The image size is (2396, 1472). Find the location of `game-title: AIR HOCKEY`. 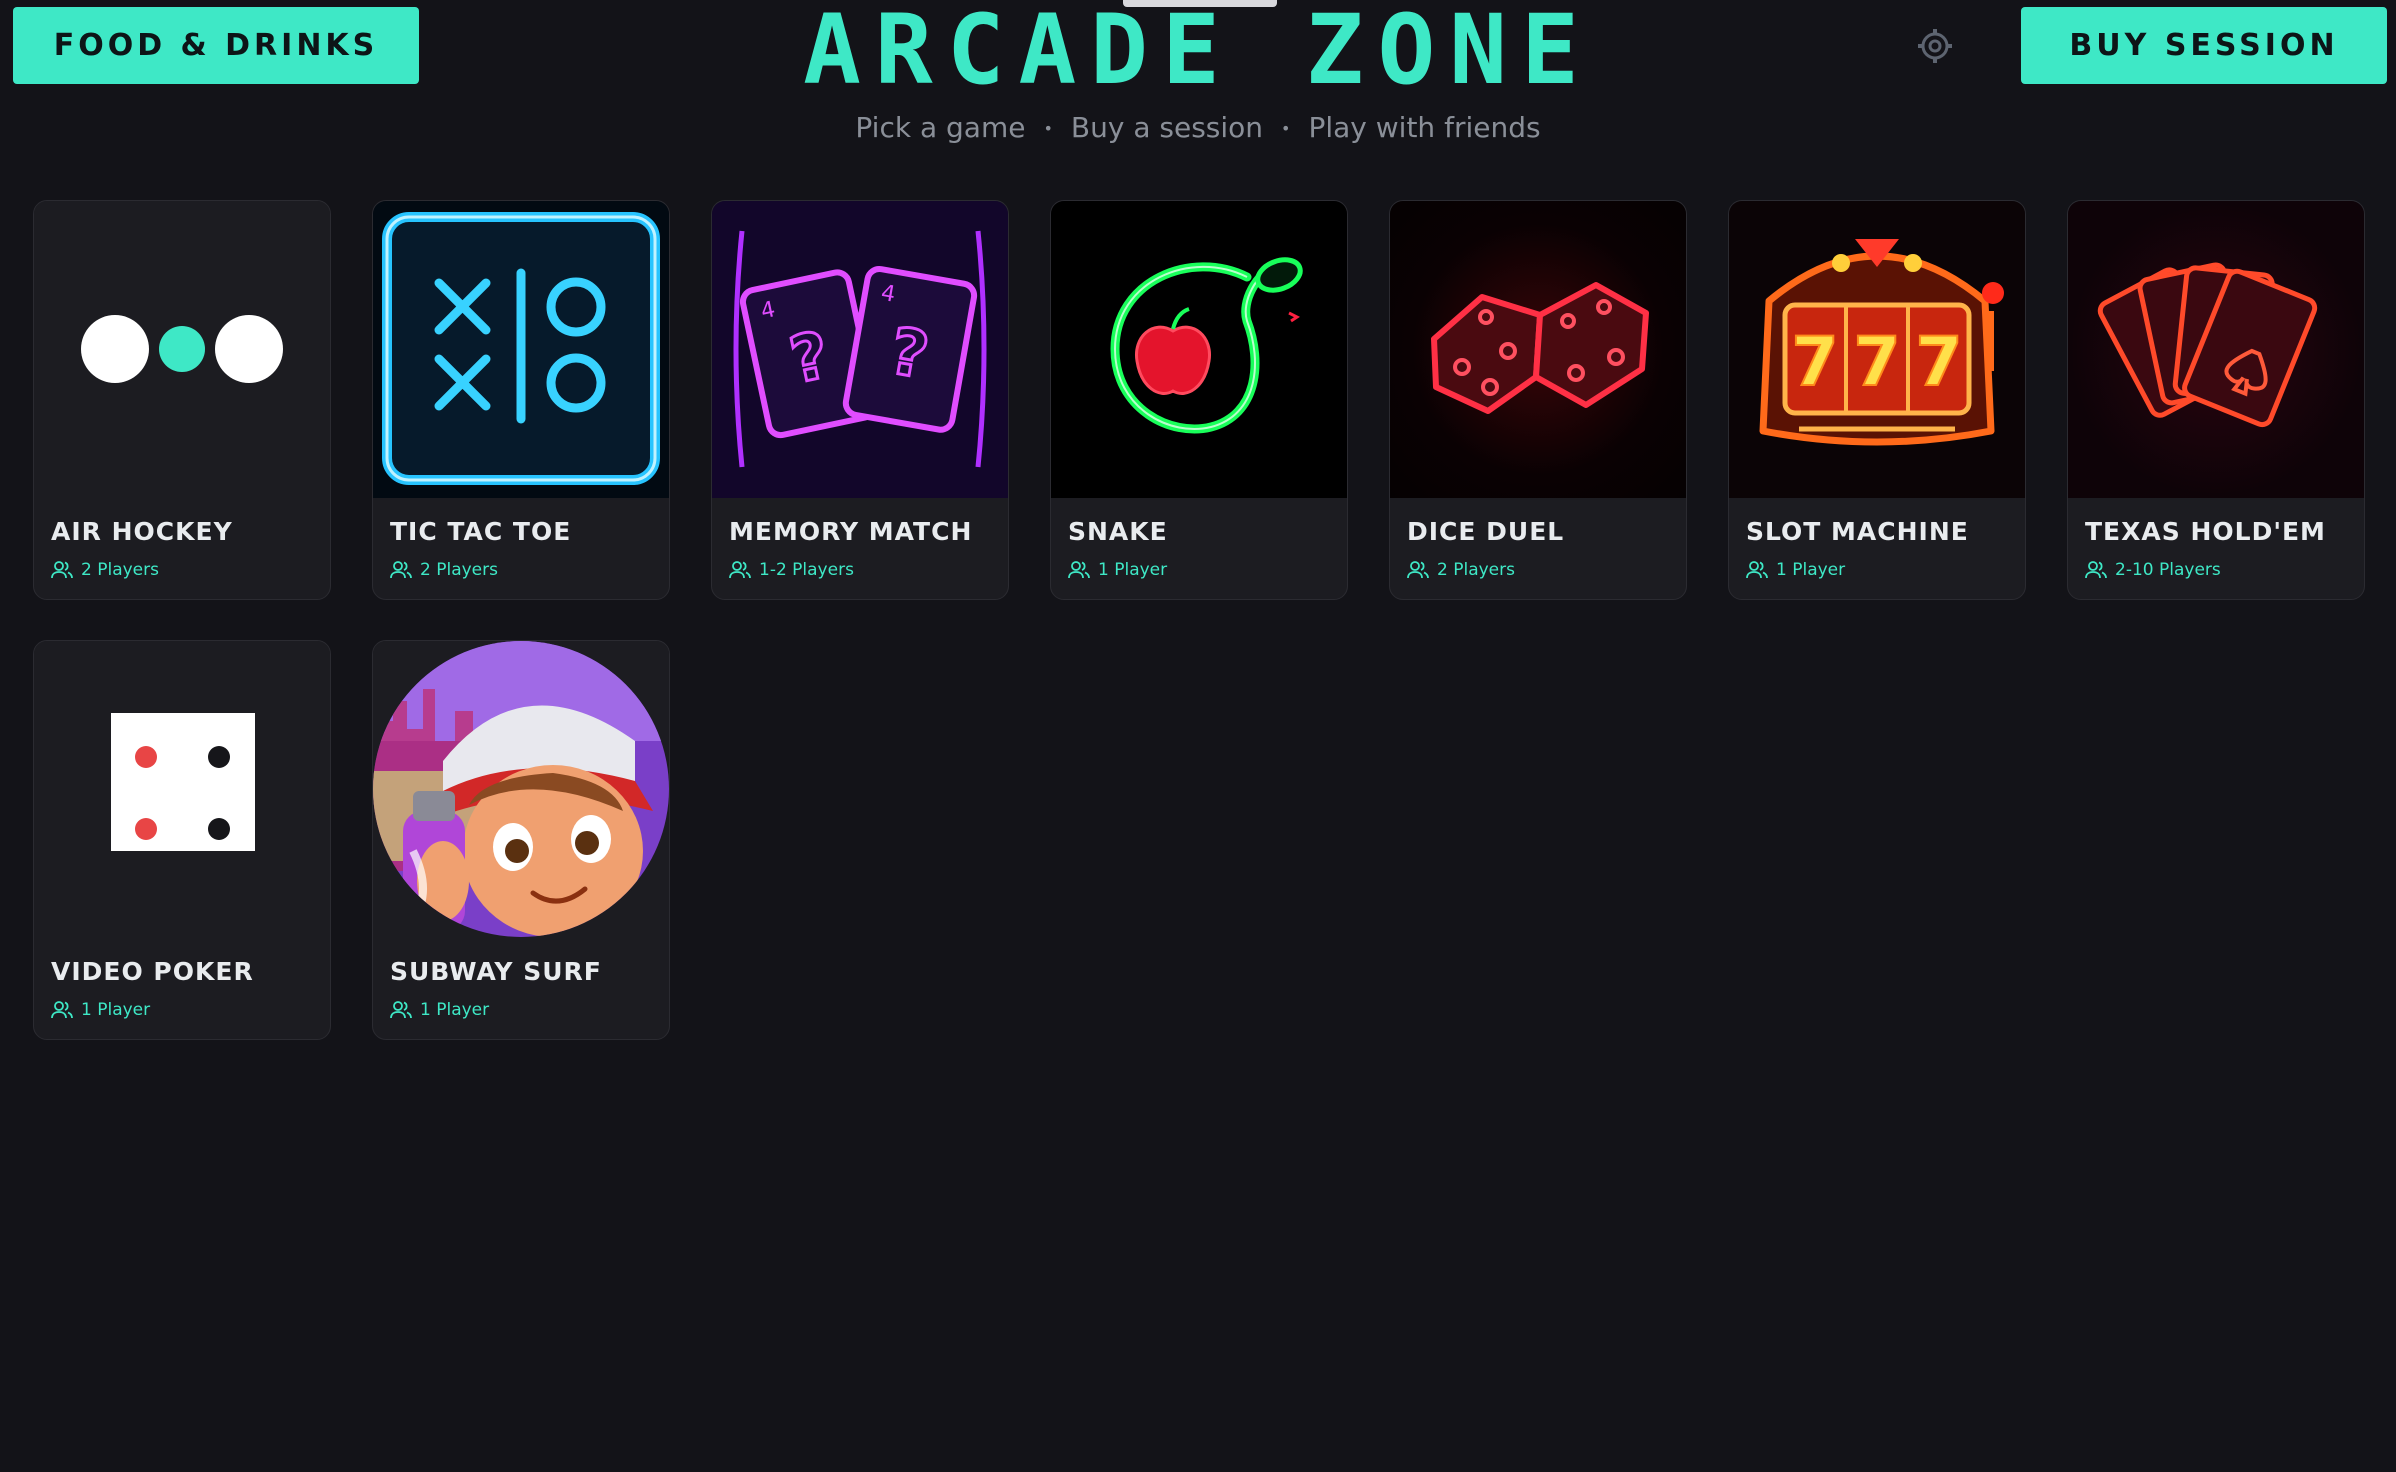

game-title: AIR HOCKEY is located at coordinates (142, 531).